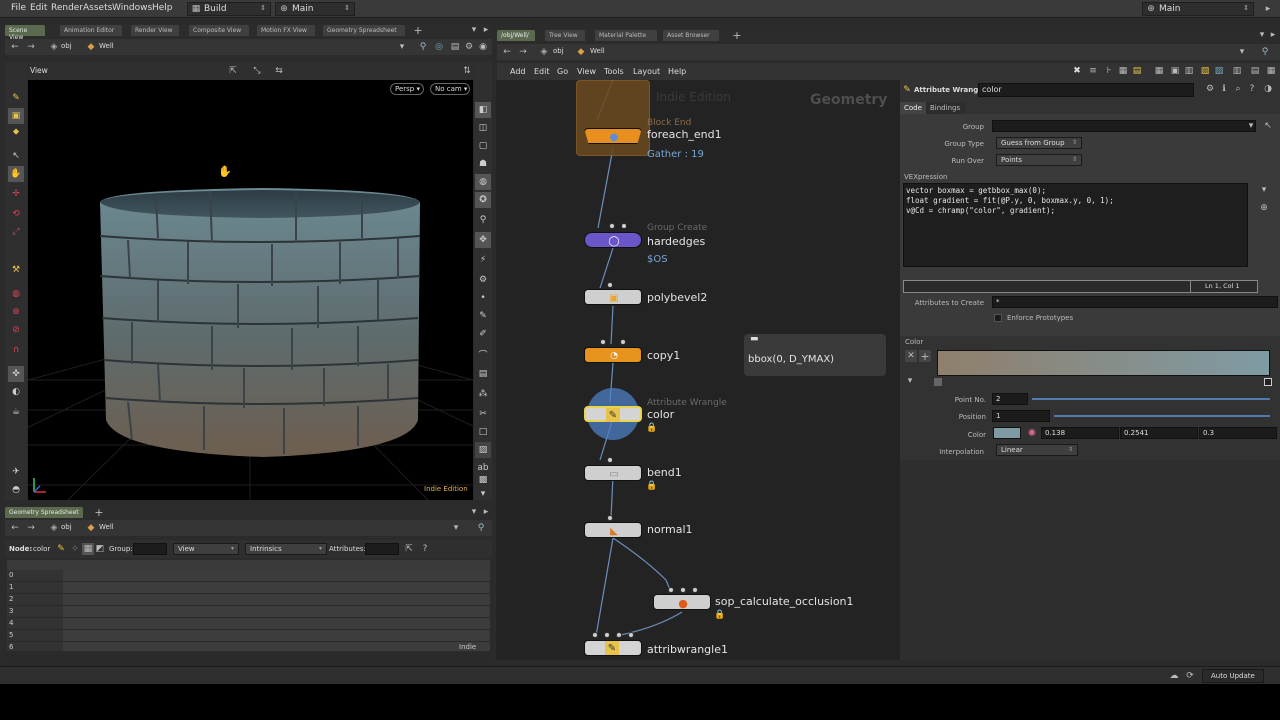  What do you see at coordinates (16, 270) in the screenshot?
I see `handle-icon: ⚒` at bounding box center [16, 270].